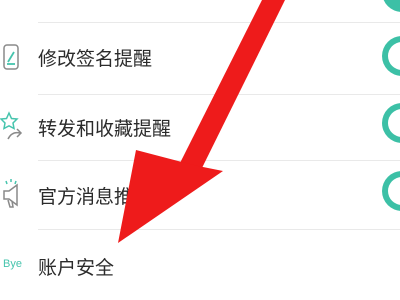  Describe the element at coordinates (17, 195) in the screenshot. I see `megaphone-icon` at that location.